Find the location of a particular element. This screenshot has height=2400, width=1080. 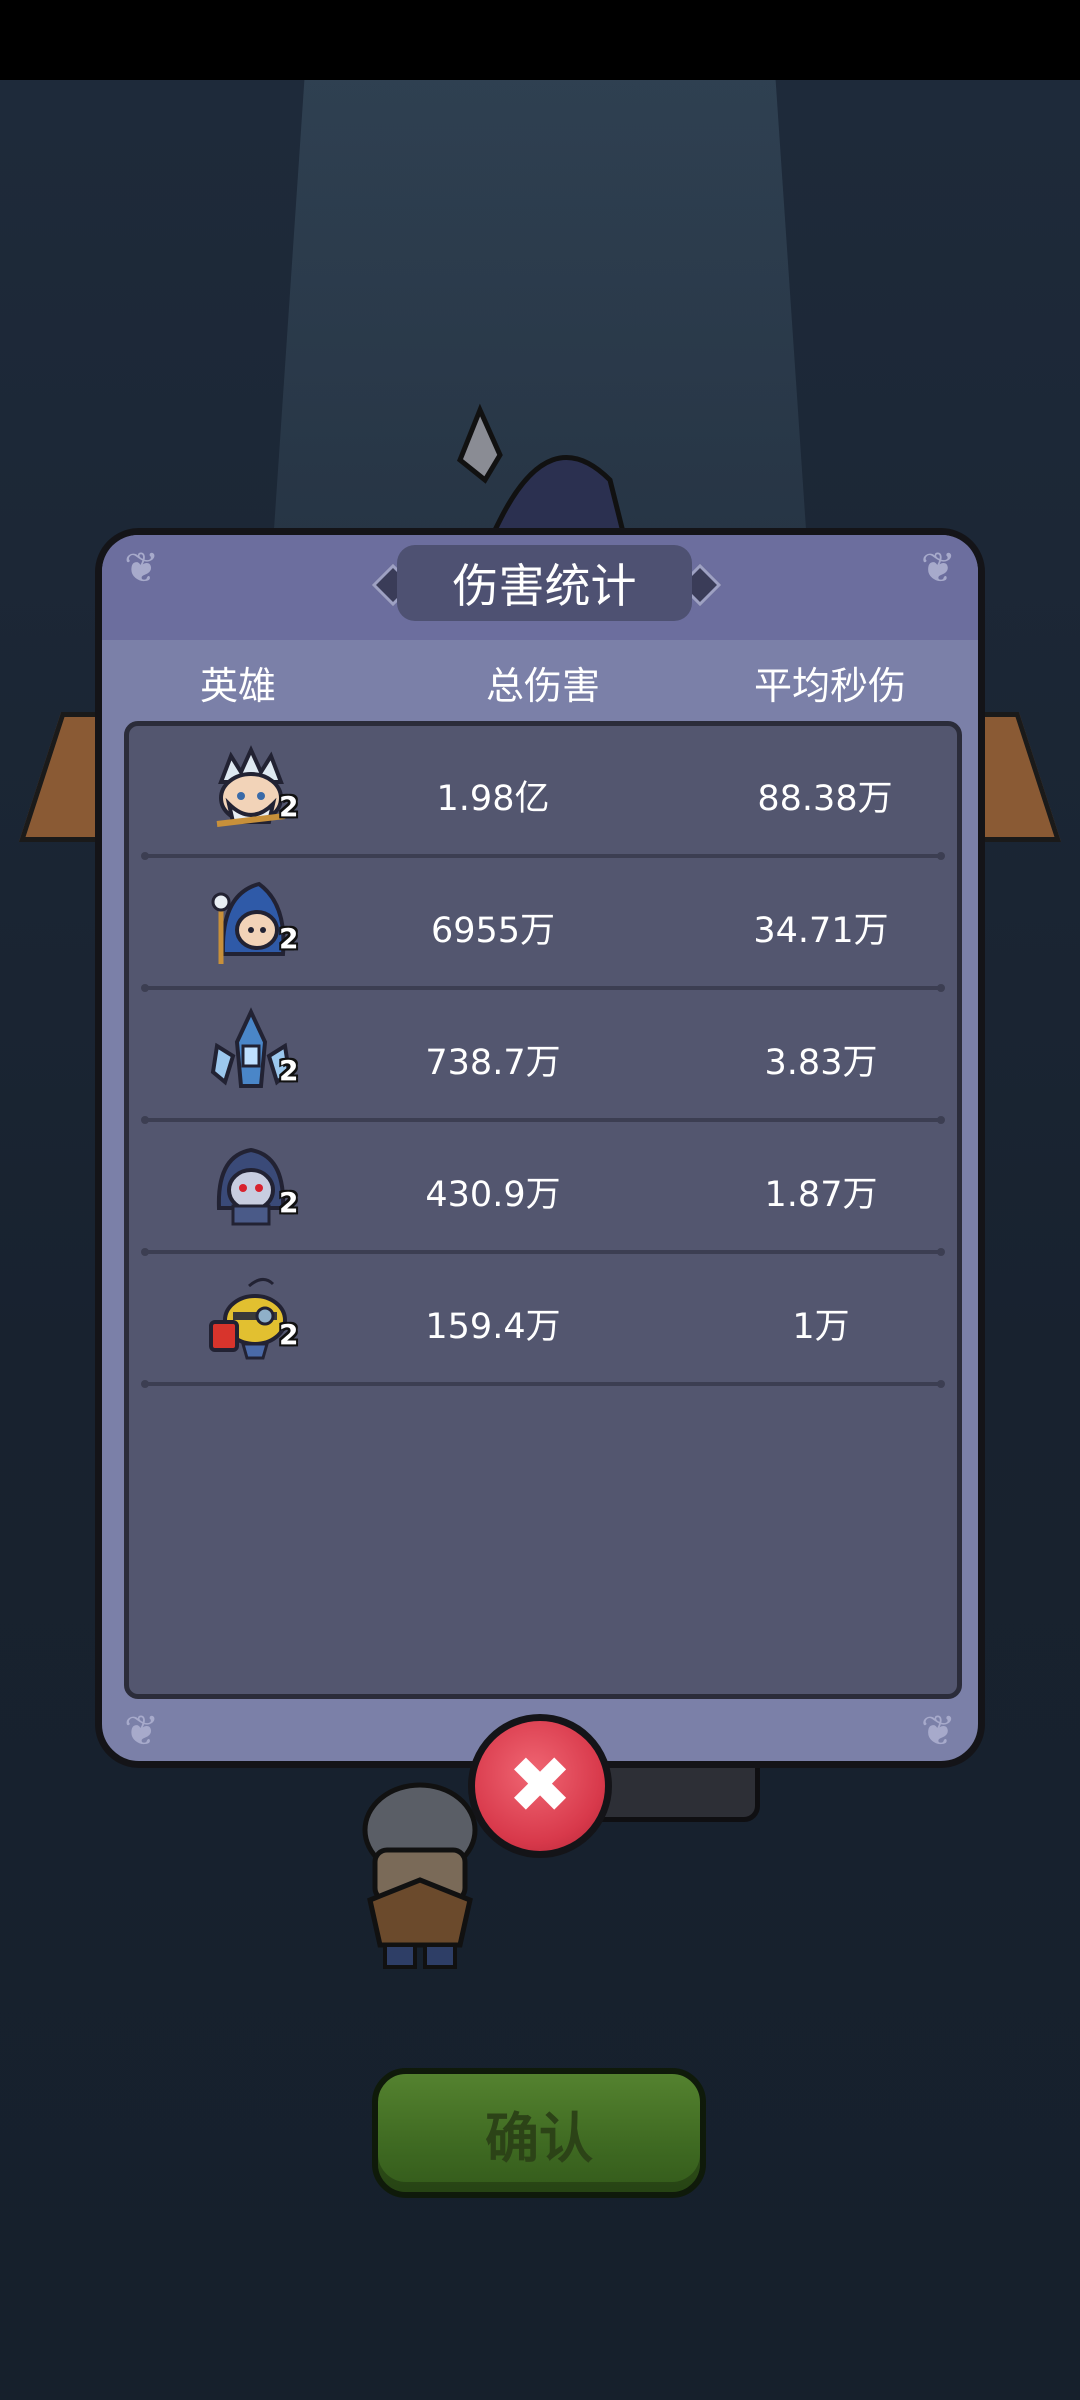

dps-value: 1万 is located at coordinates (821, 1327).